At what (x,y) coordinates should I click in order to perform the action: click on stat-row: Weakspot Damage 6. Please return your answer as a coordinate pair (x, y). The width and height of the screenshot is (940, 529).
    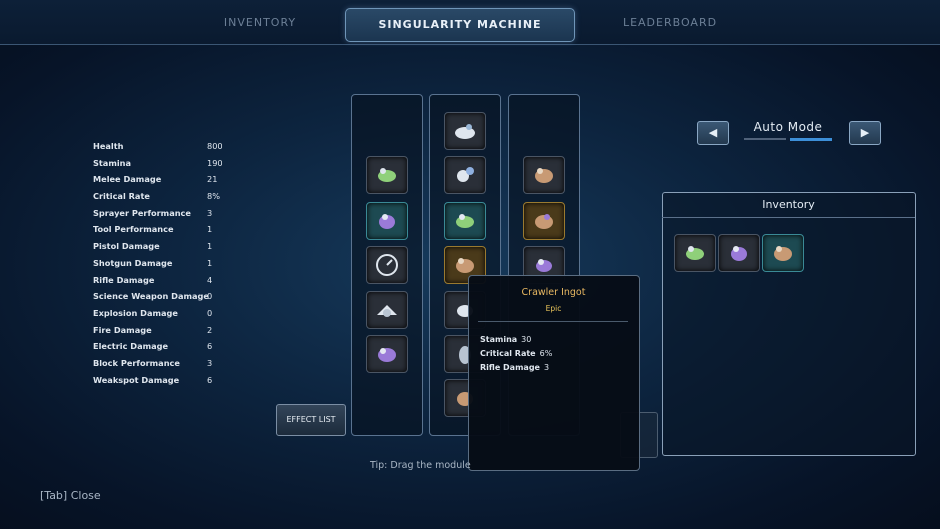
    Looking at the image, I should click on (163, 383).